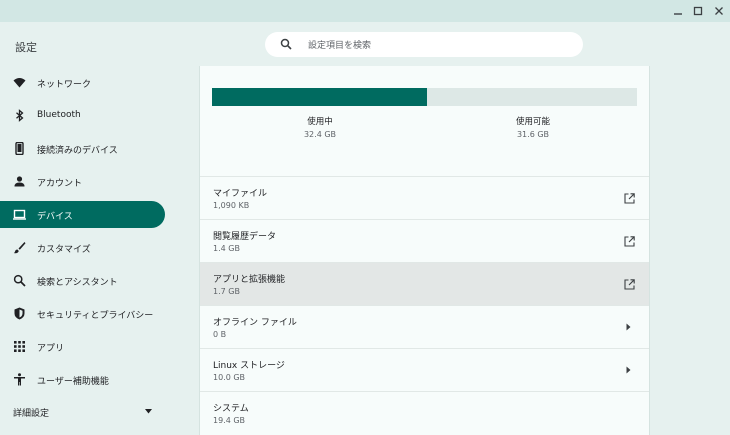  Describe the element at coordinates (82, 115) in the screenshot. I see `sidebar-item-bluetooth: Bluetooth` at that location.